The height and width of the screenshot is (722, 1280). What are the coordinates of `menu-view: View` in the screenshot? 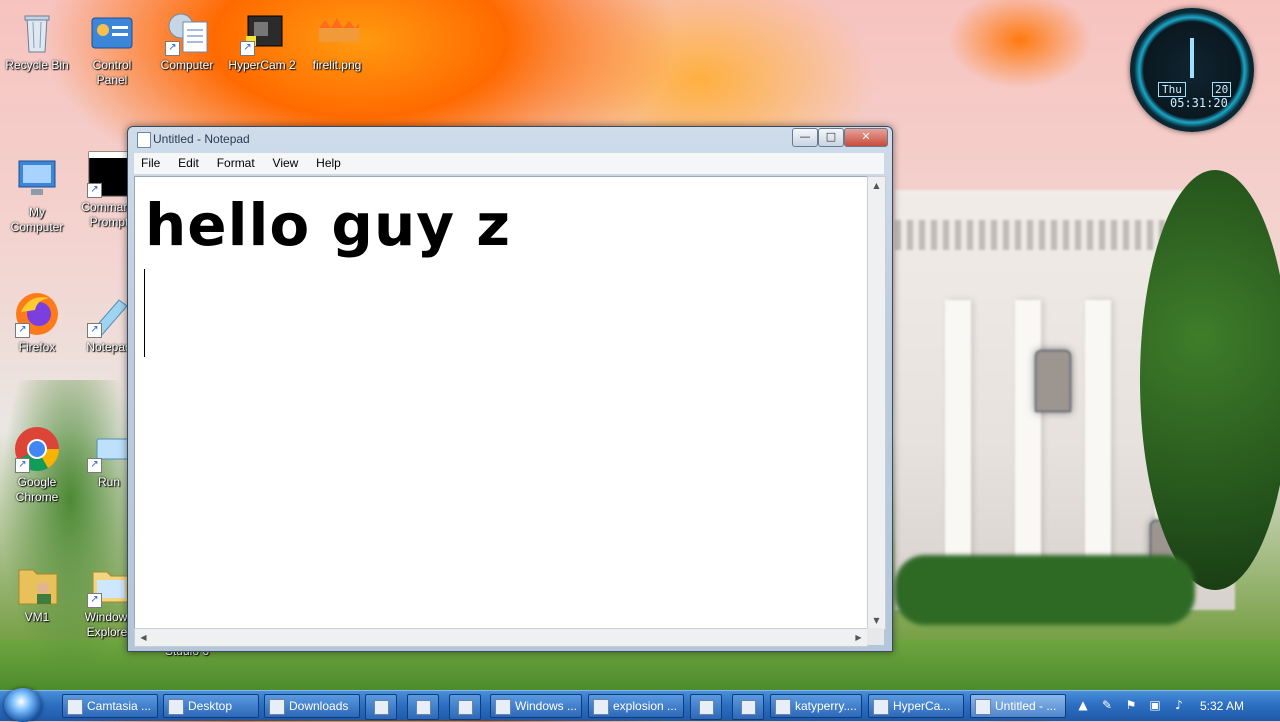 It's located at (286, 163).